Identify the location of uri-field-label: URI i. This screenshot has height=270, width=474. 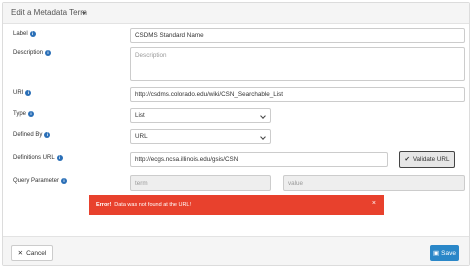
(22, 93).